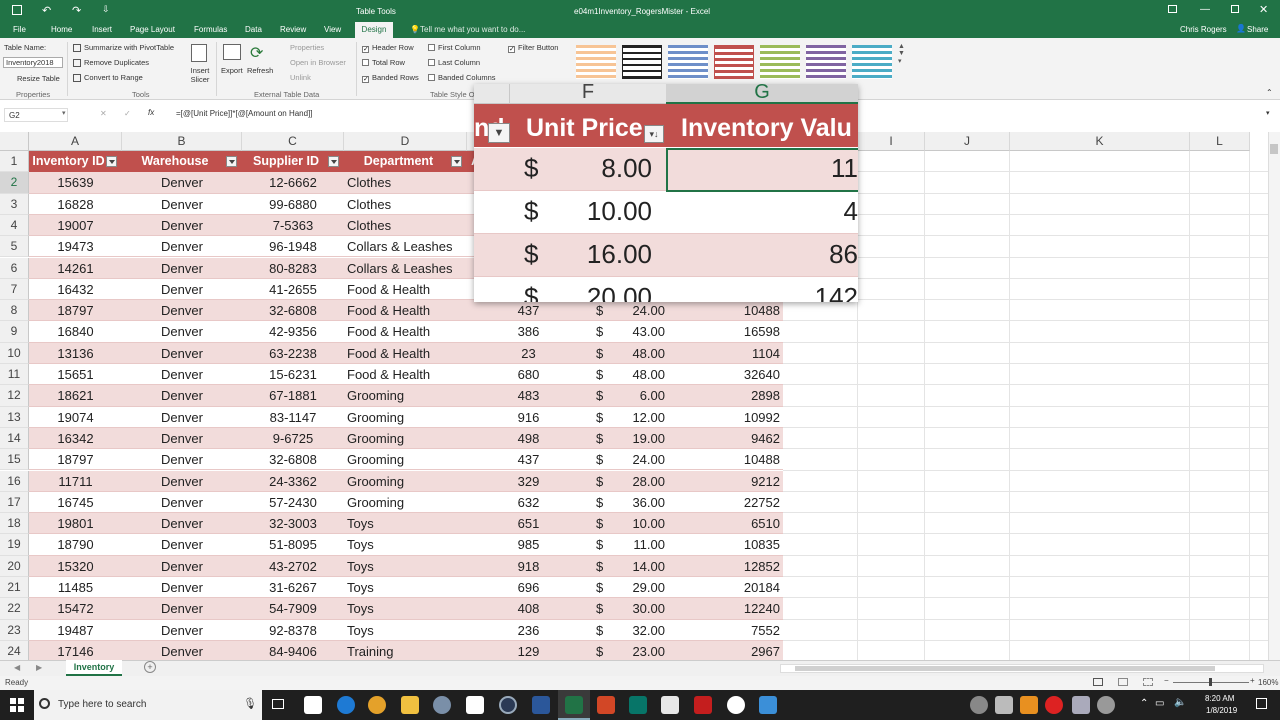 The width and height of the screenshot is (1280, 720). I want to click on table-cell: 7552, so click(725, 630).